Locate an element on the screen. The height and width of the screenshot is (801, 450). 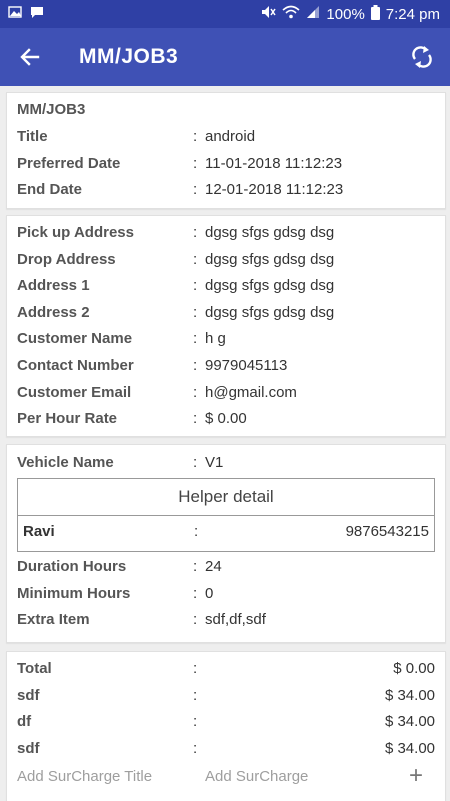
field-value: 0 is located at coordinates (209, 593).